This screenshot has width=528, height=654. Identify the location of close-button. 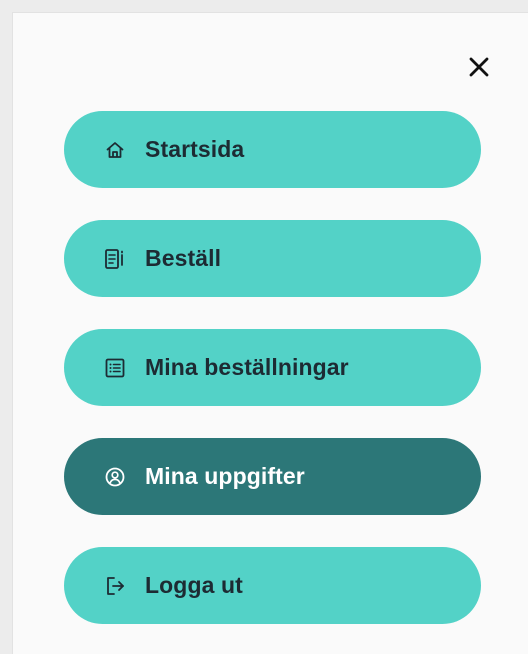
(479, 67).